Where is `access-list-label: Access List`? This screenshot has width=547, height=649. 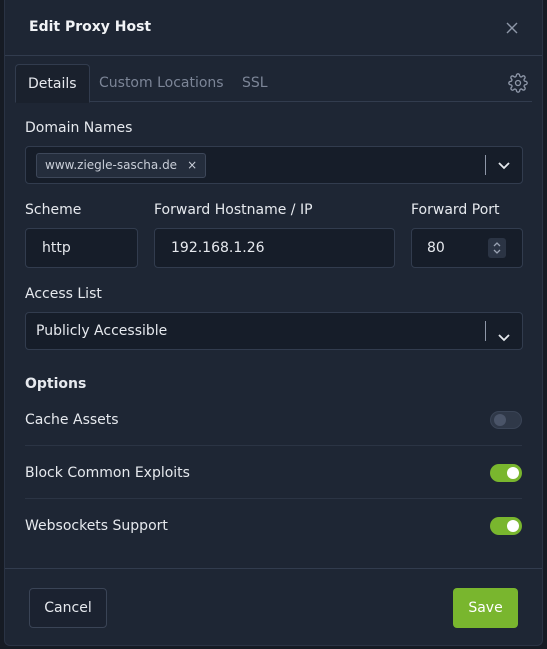
access-list-label: Access List is located at coordinates (63, 294).